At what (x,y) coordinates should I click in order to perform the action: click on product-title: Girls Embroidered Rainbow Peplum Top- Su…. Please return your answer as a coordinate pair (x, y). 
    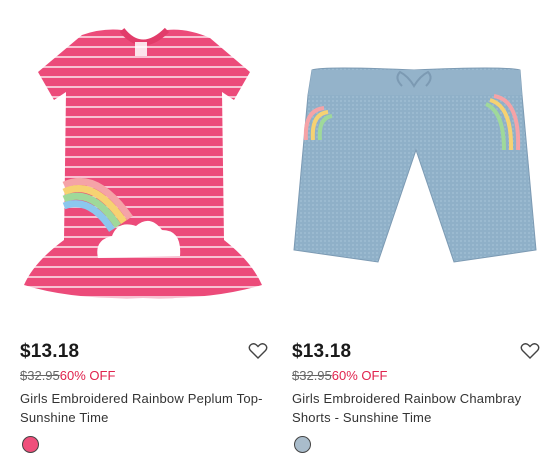
    Looking at the image, I should click on (145, 408).